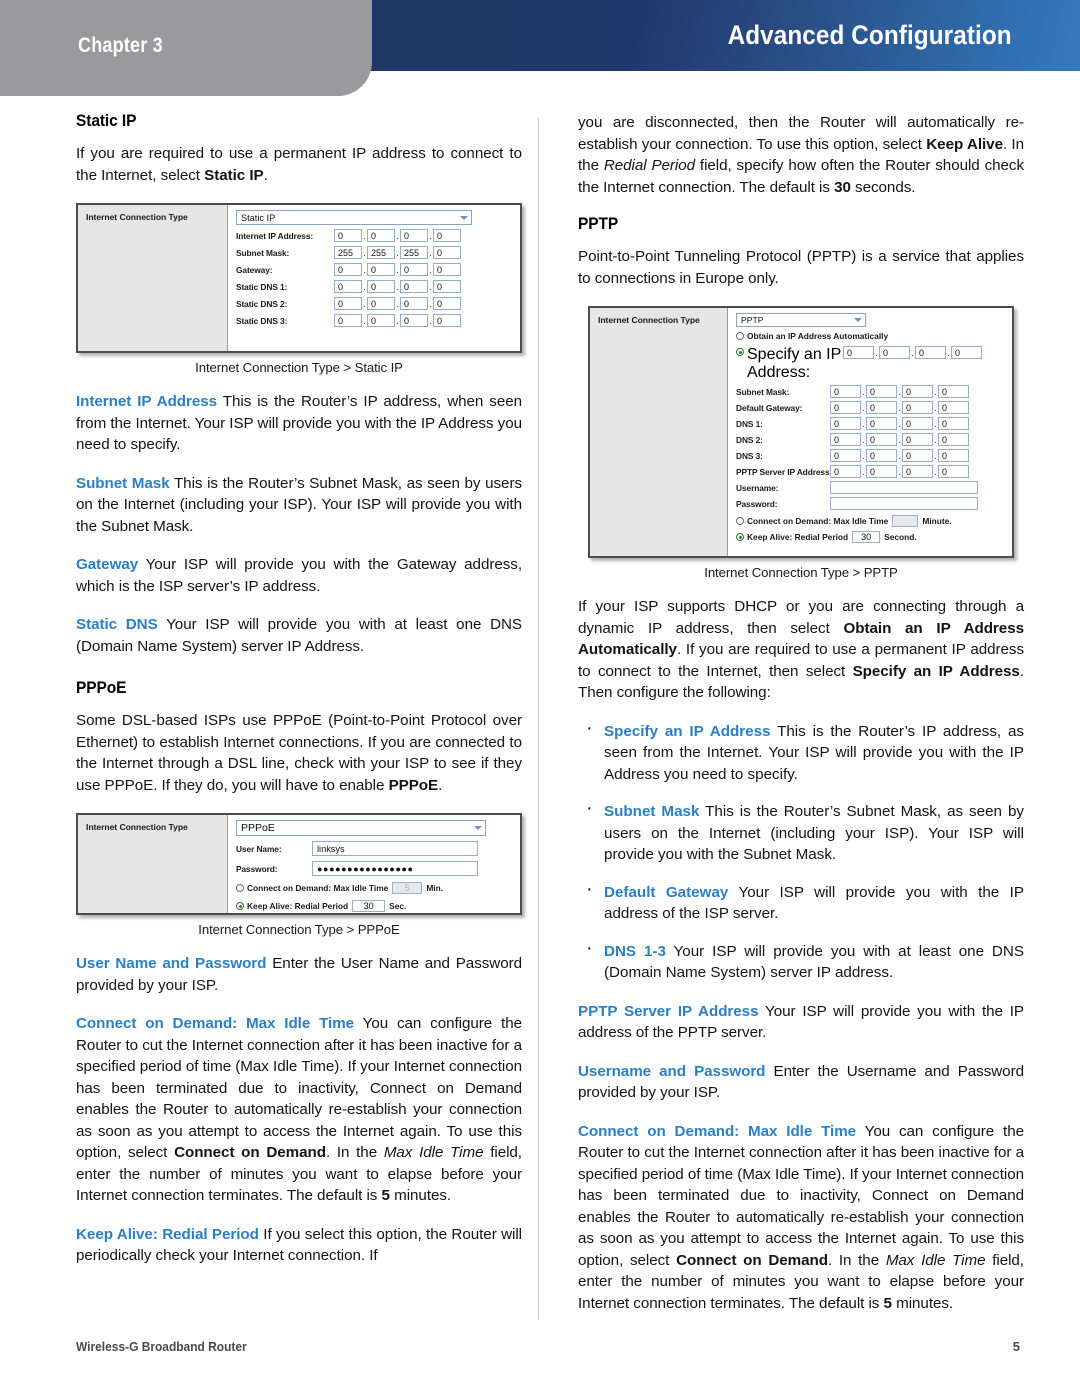 The width and height of the screenshot is (1080, 1397). Describe the element at coordinates (936, 671) in the screenshot. I see `text-bold: Specify an IP Address` at that location.